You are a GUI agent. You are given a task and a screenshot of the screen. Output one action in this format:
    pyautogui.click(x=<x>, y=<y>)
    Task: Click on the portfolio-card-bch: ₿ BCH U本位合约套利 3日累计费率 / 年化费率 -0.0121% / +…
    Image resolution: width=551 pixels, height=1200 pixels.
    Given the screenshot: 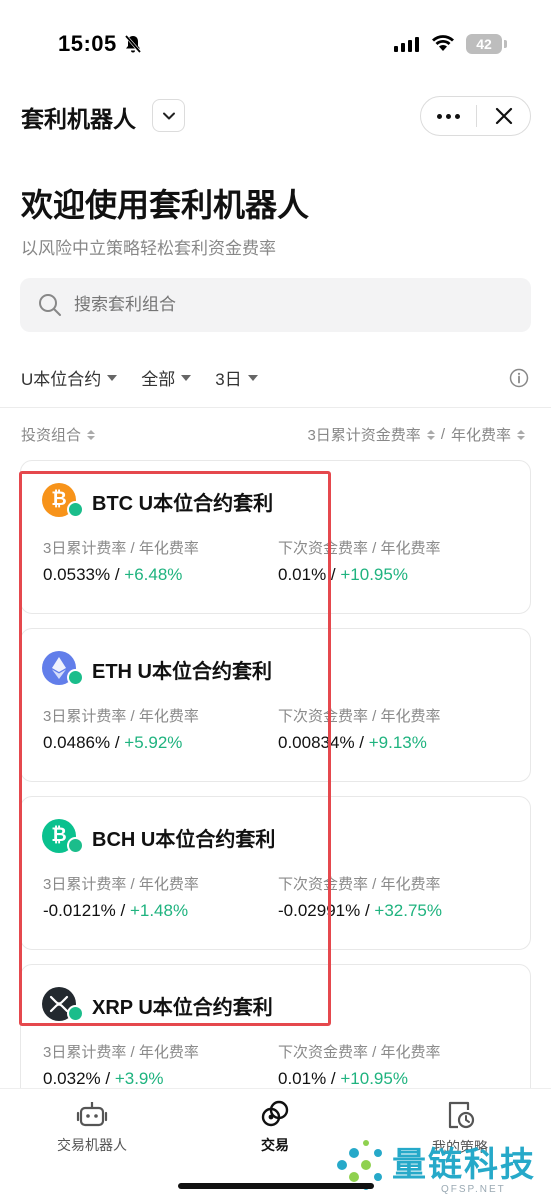 What is the action you would take?
    pyautogui.click(x=275, y=873)
    